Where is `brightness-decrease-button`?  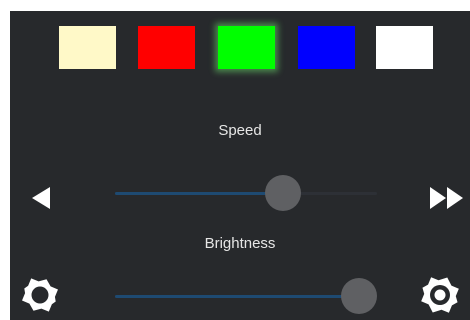 brightness-decrease-button is located at coordinates (40, 295).